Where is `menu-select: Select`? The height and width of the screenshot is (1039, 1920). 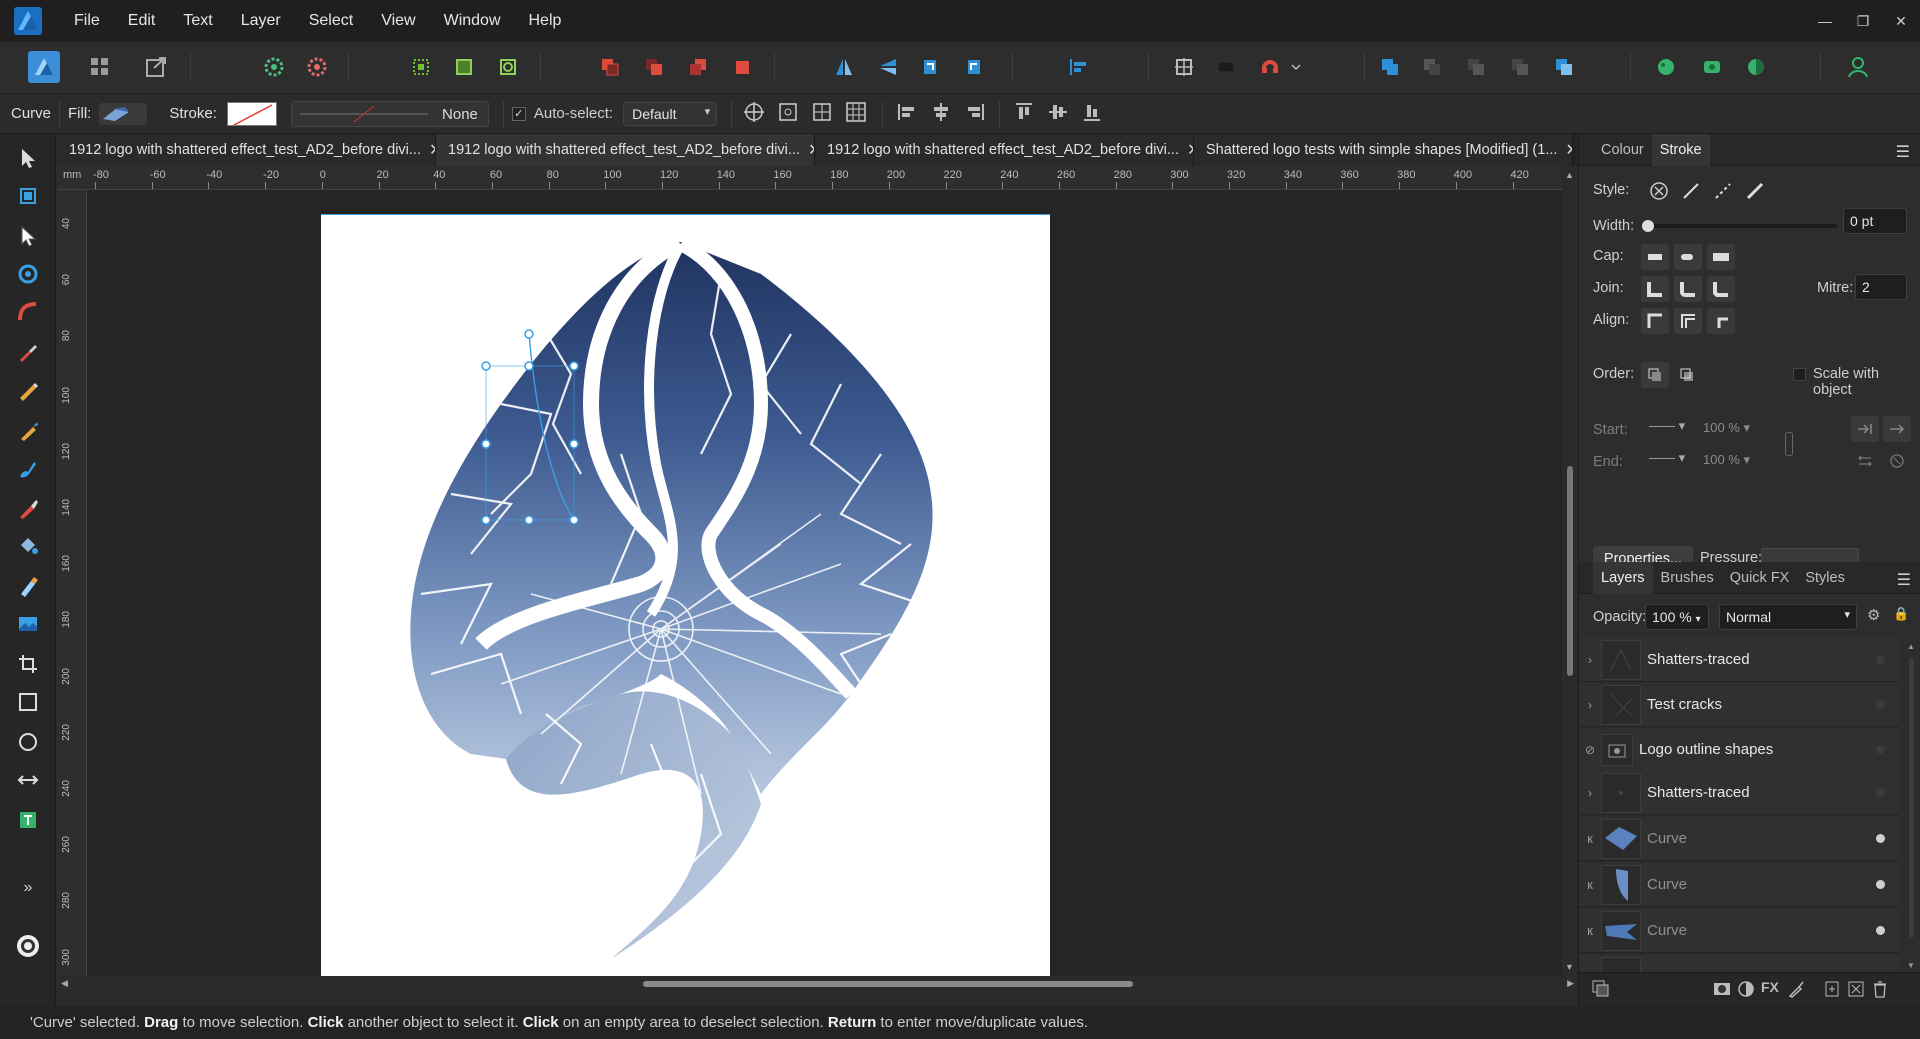 menu-select: Select is located at coordinates (331, 21).